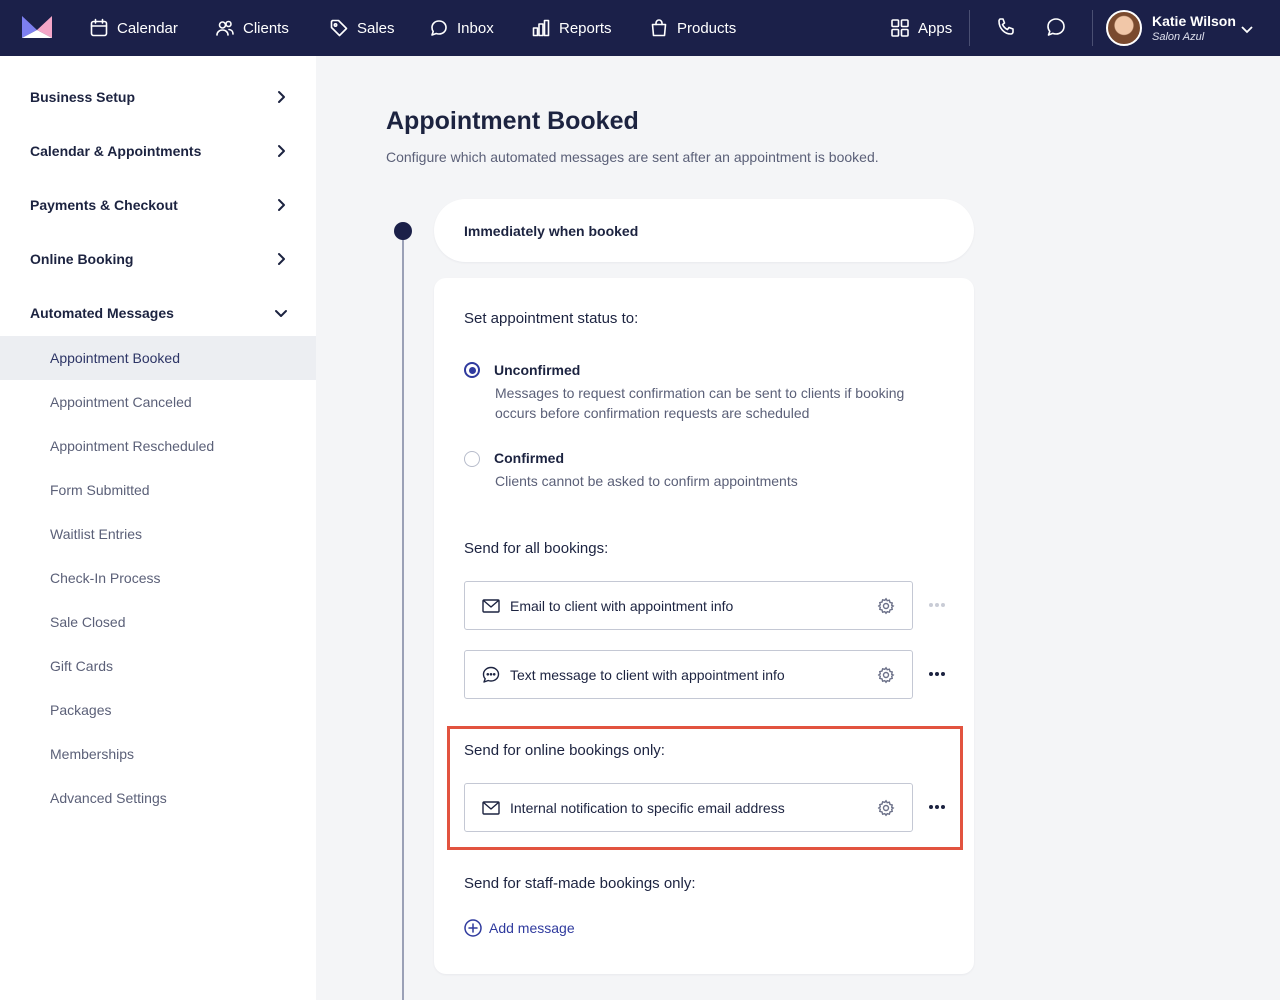  What do you see at coordinates (82, 259) in the screenshot?
I see `sidebar-section-label: Online Booking` at bounding box center [82, 259].